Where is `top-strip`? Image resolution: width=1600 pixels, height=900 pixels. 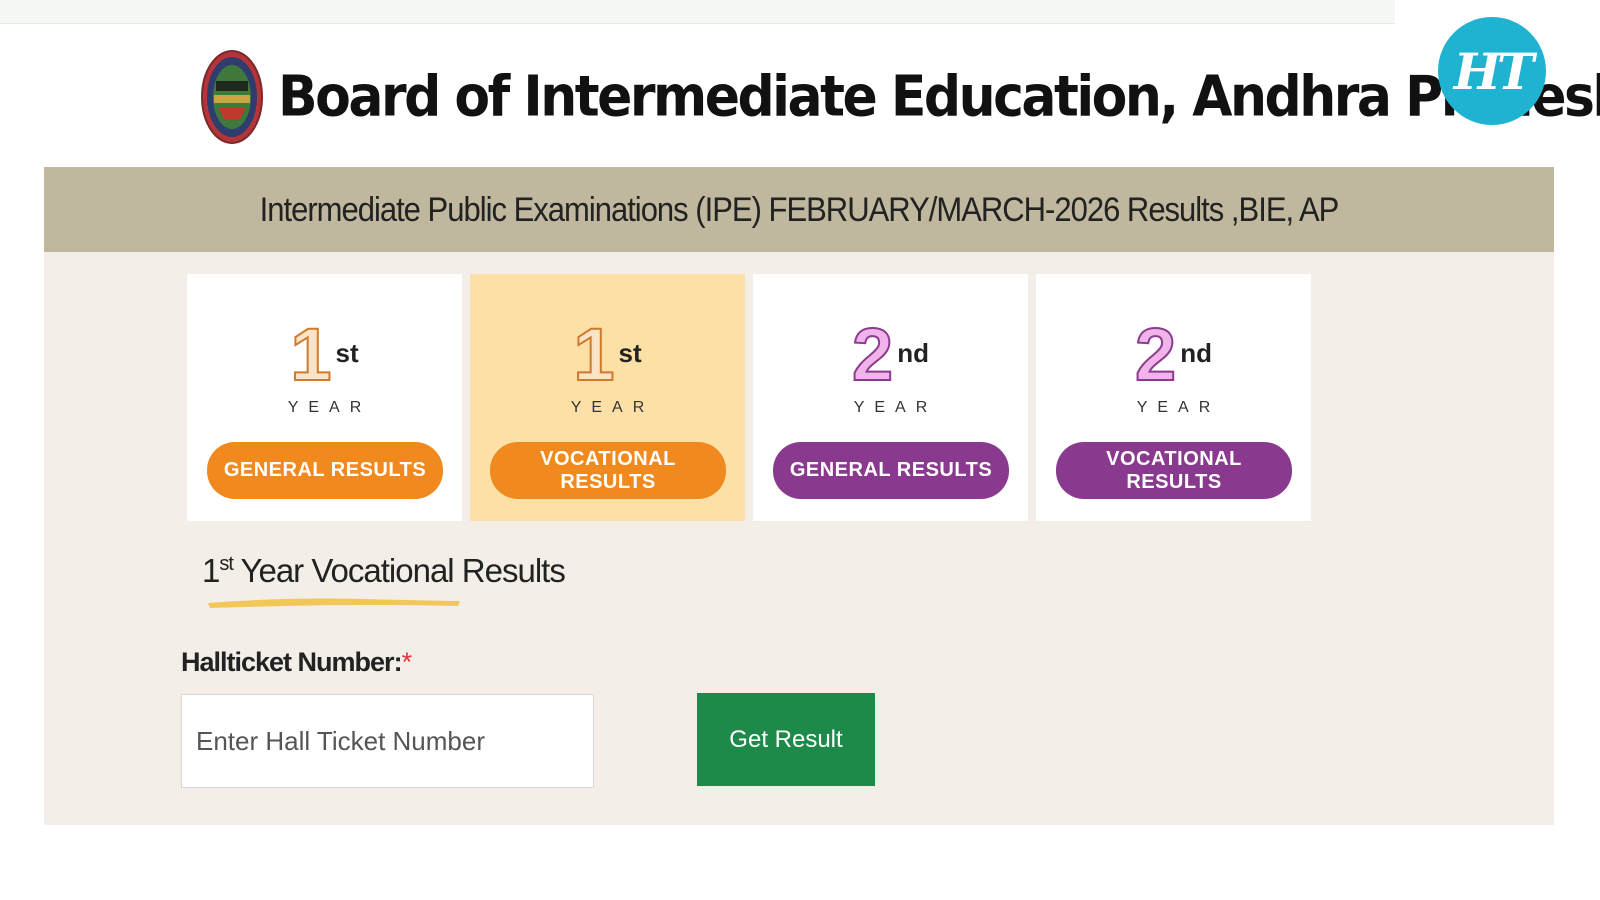
top-strip is located at coordinates (697, 12).